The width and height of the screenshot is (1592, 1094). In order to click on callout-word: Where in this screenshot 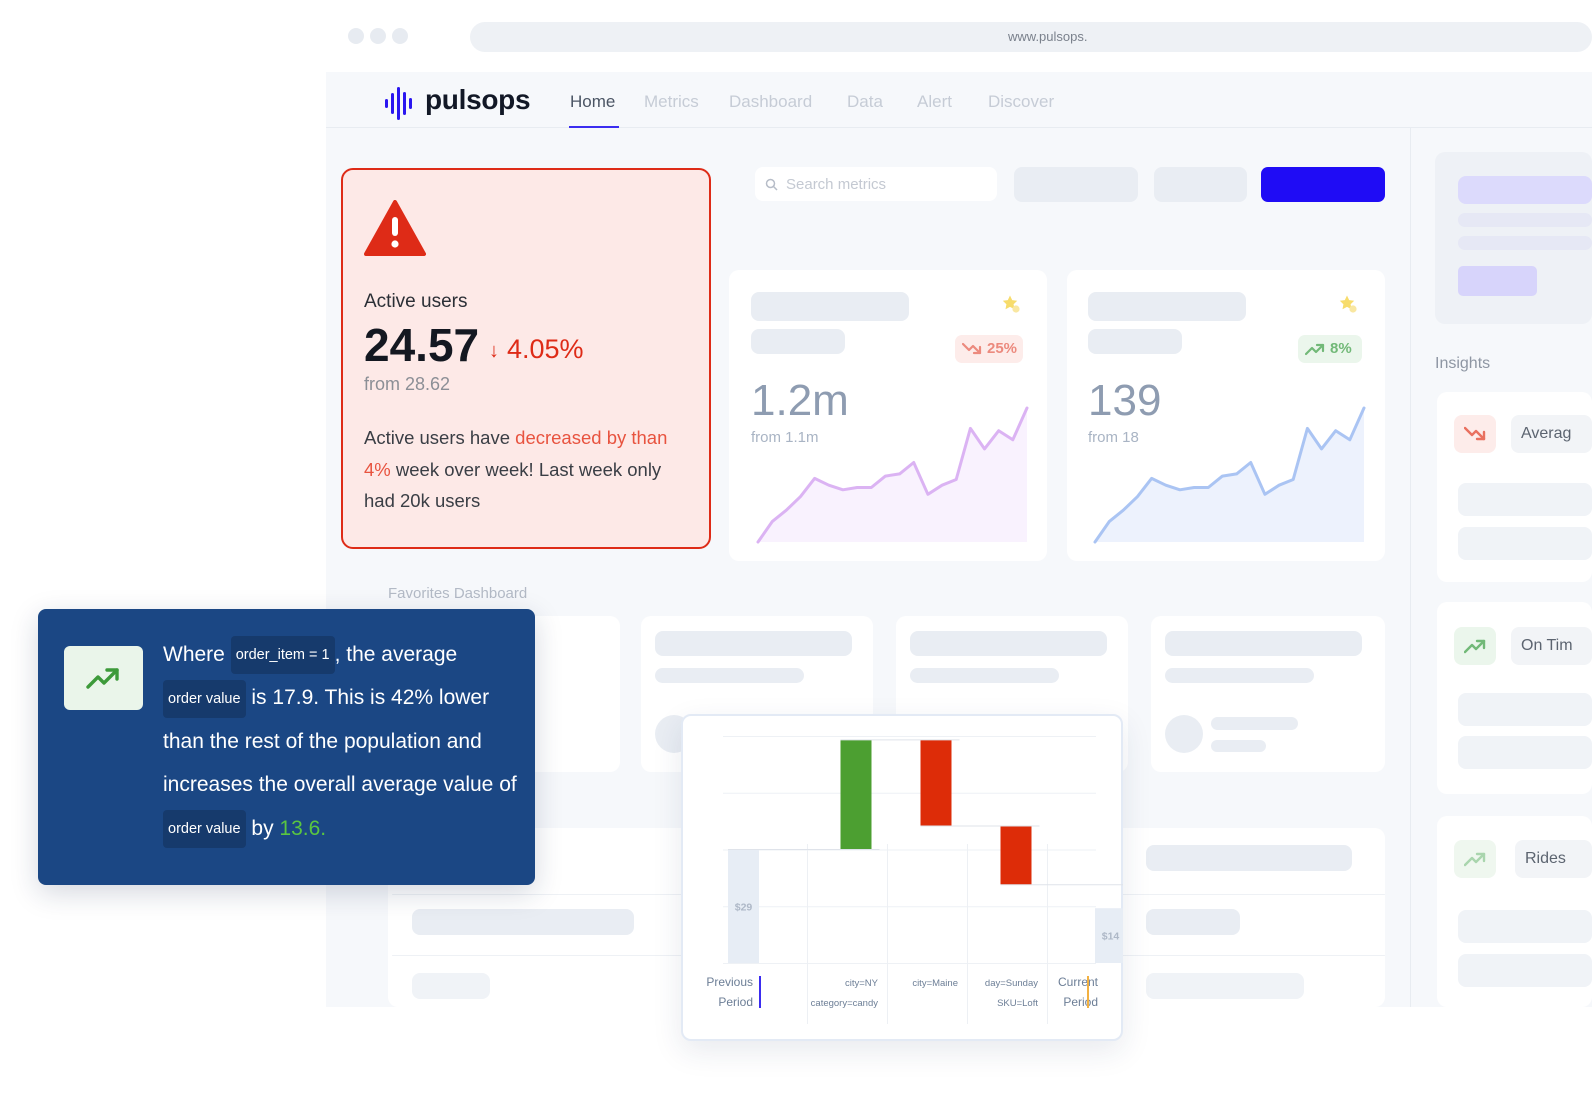, I will do `click(194, 654)`.